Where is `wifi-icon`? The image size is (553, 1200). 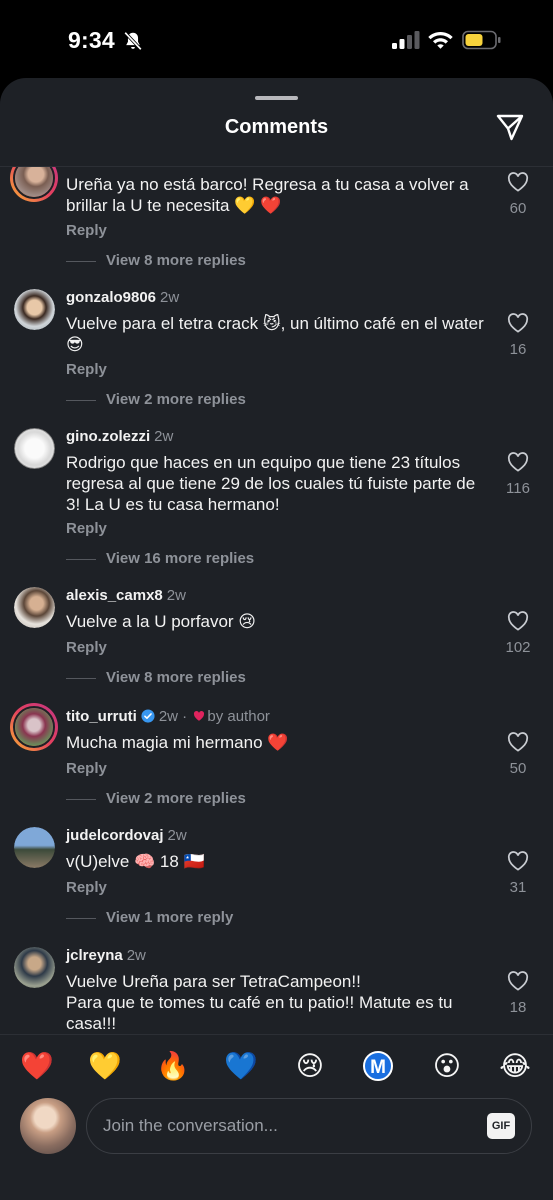
wifi-icon is located at coordinates (440, 40).